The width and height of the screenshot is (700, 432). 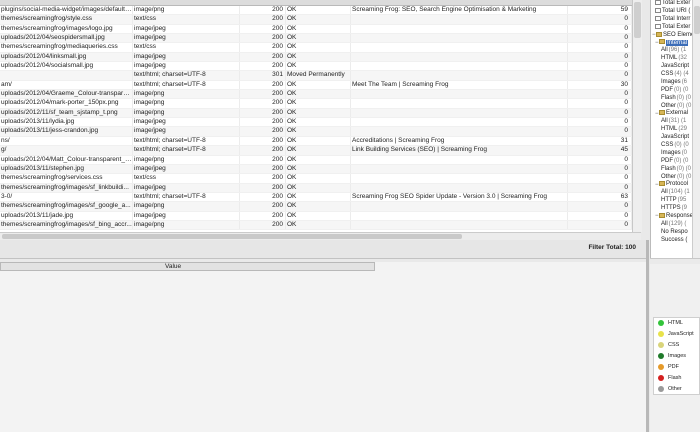 What do you see at coordinates (66, 38) in the screenshot?
I see `address-cell: uploads/2012/04/seospidersmall.jpg` at bounding box center [66, 38].